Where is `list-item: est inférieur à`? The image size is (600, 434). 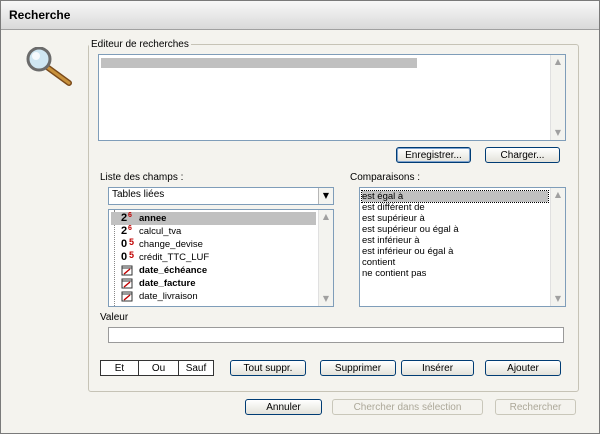
list-item: est inférieur à is located at coordinates (391, 240).